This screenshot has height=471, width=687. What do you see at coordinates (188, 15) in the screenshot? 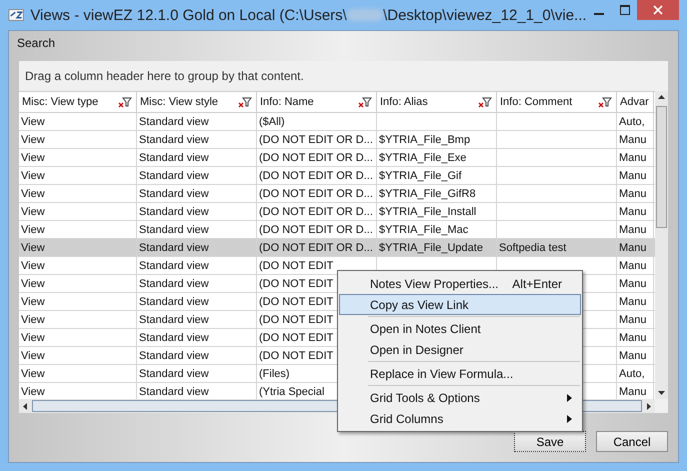
I see `window-title: Views - viewEZ 12.1.0 Gold on Local (C:\Users\` at bounding box center [188, 15].